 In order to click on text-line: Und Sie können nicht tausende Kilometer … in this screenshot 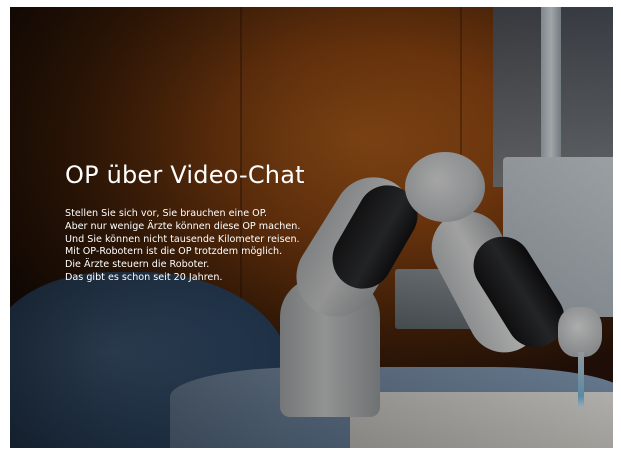, I will do `click(182, 239)`.